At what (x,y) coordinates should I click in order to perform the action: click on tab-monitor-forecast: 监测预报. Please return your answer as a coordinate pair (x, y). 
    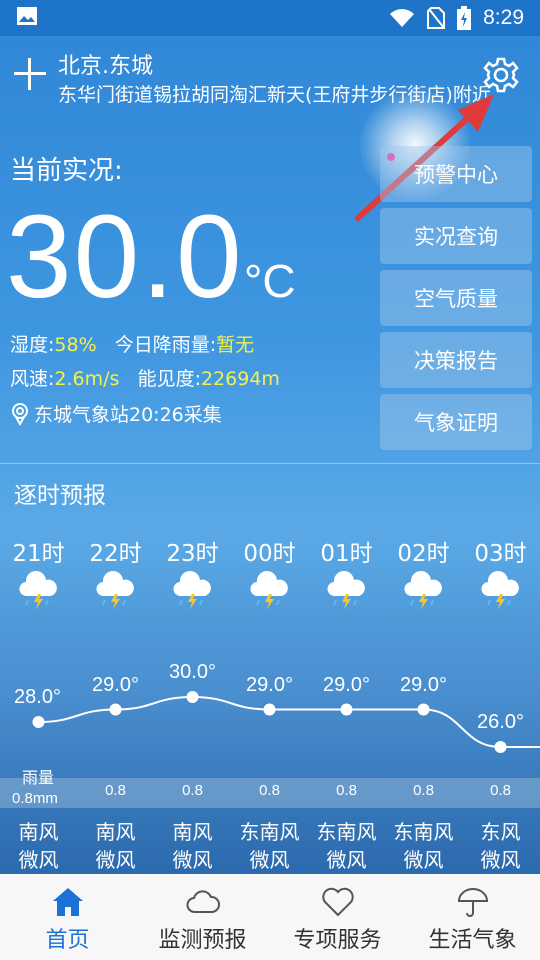
    Looking at the image, I should click on (202, 917).